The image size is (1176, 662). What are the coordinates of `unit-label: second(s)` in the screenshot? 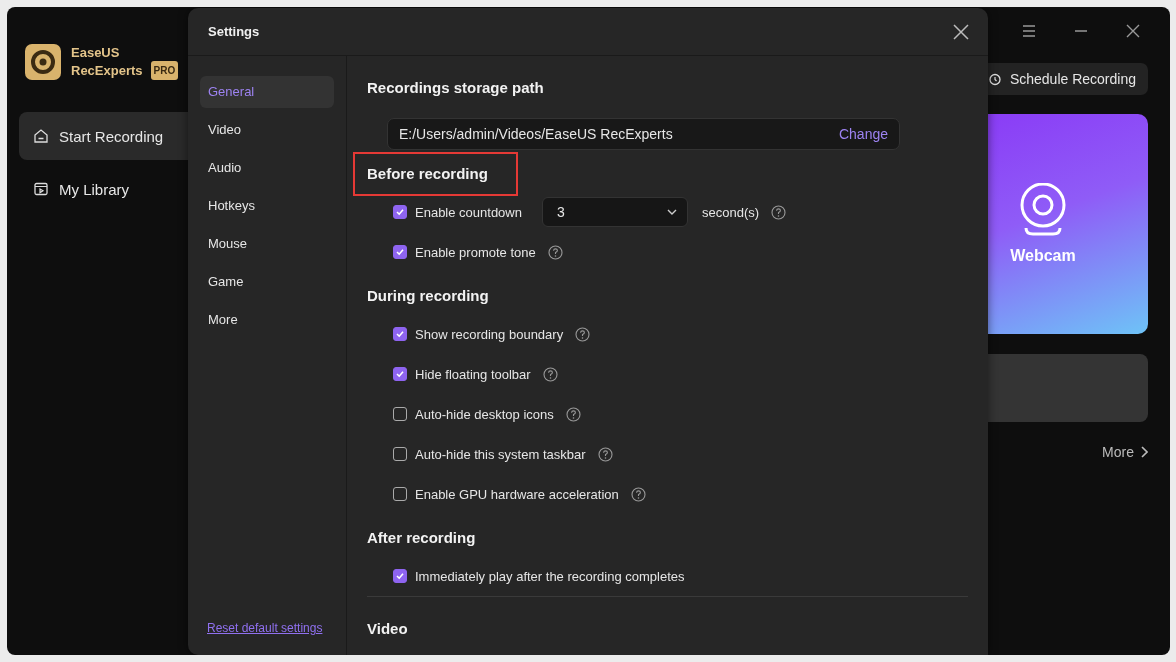 It's located at (731, 212).